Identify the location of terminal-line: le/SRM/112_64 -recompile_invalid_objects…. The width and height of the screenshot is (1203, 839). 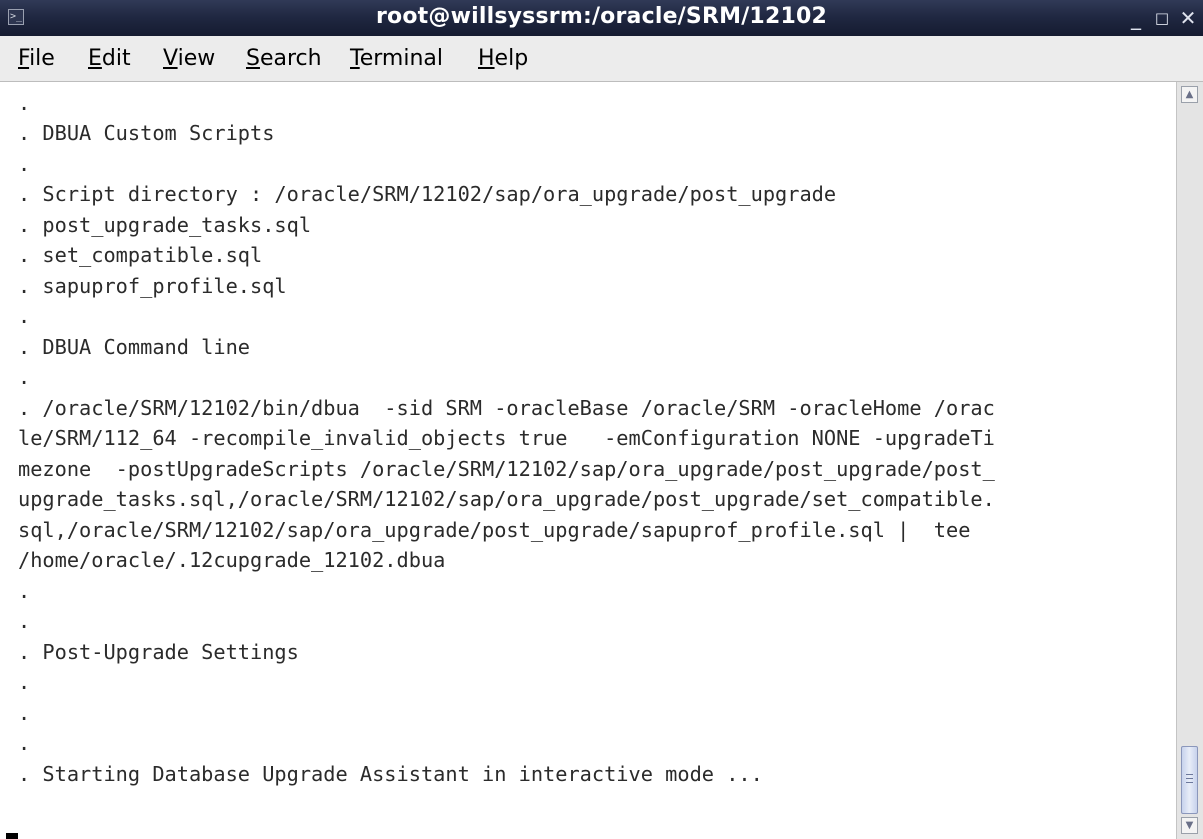
(506, 438).